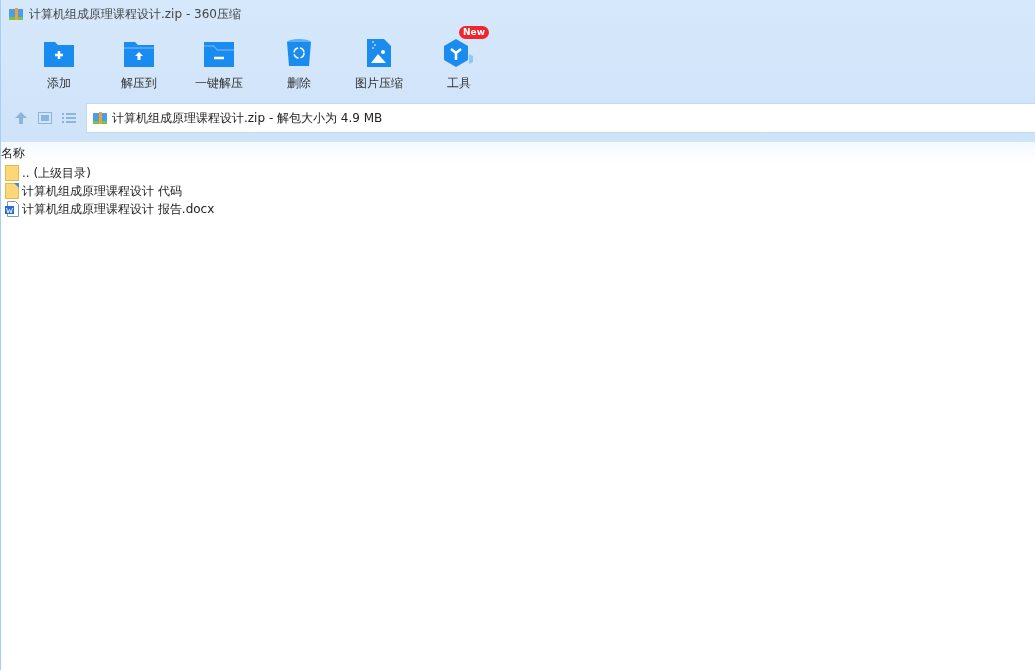  I want to click on column-header: 名称, so click(13, 153).